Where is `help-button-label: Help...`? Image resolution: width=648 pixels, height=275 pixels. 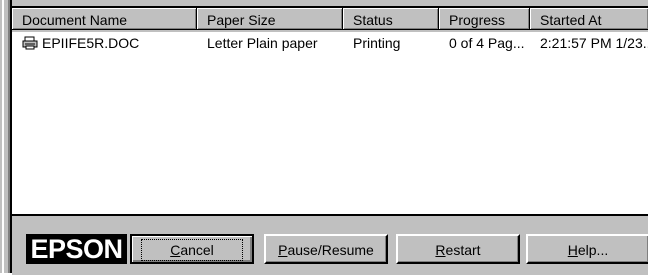 help-button-label: Help... is located at coordinates (588, 250).